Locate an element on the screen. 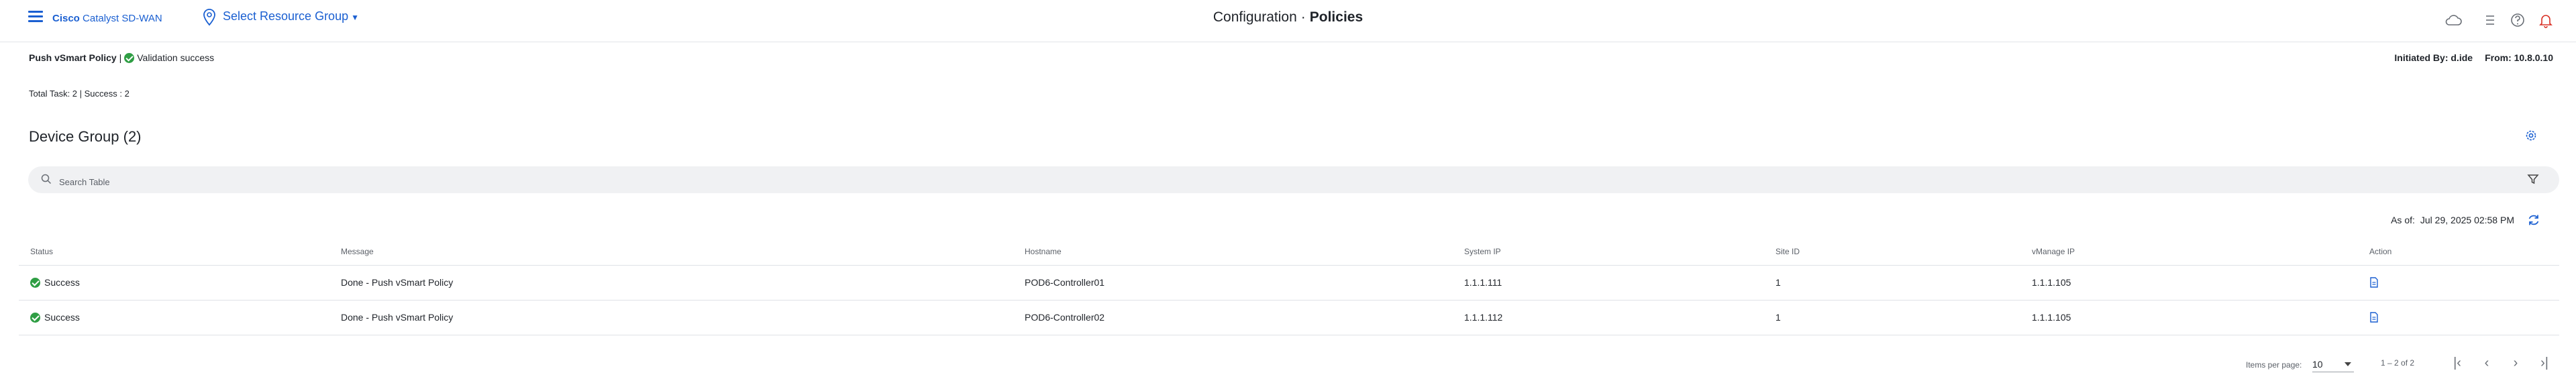  initiated-from: From: 10.8.0.10 is located at coordinates (2519, 57).